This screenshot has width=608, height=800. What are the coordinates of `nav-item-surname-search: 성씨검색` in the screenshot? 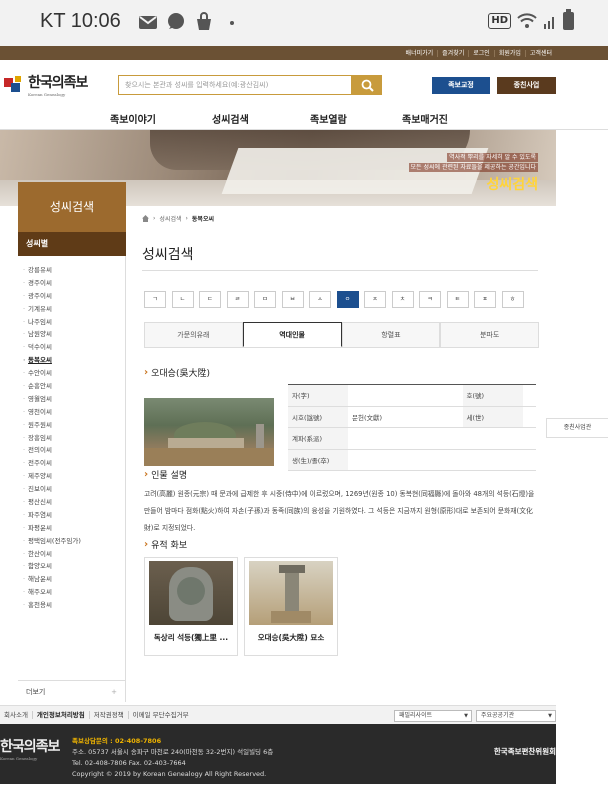 It's located at (230, 118).